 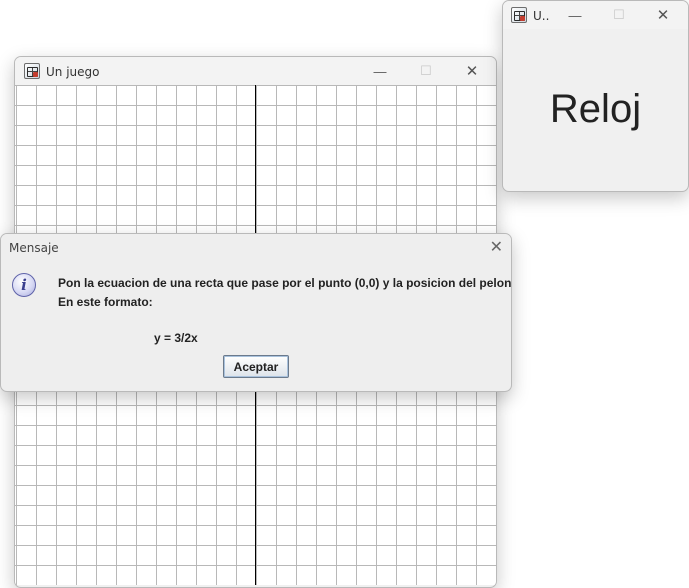 What do you see at coordinates (105, 302) in the screenshot?
I see `dialog-message-line2: En este formato:` at bounding box center [105, 302].